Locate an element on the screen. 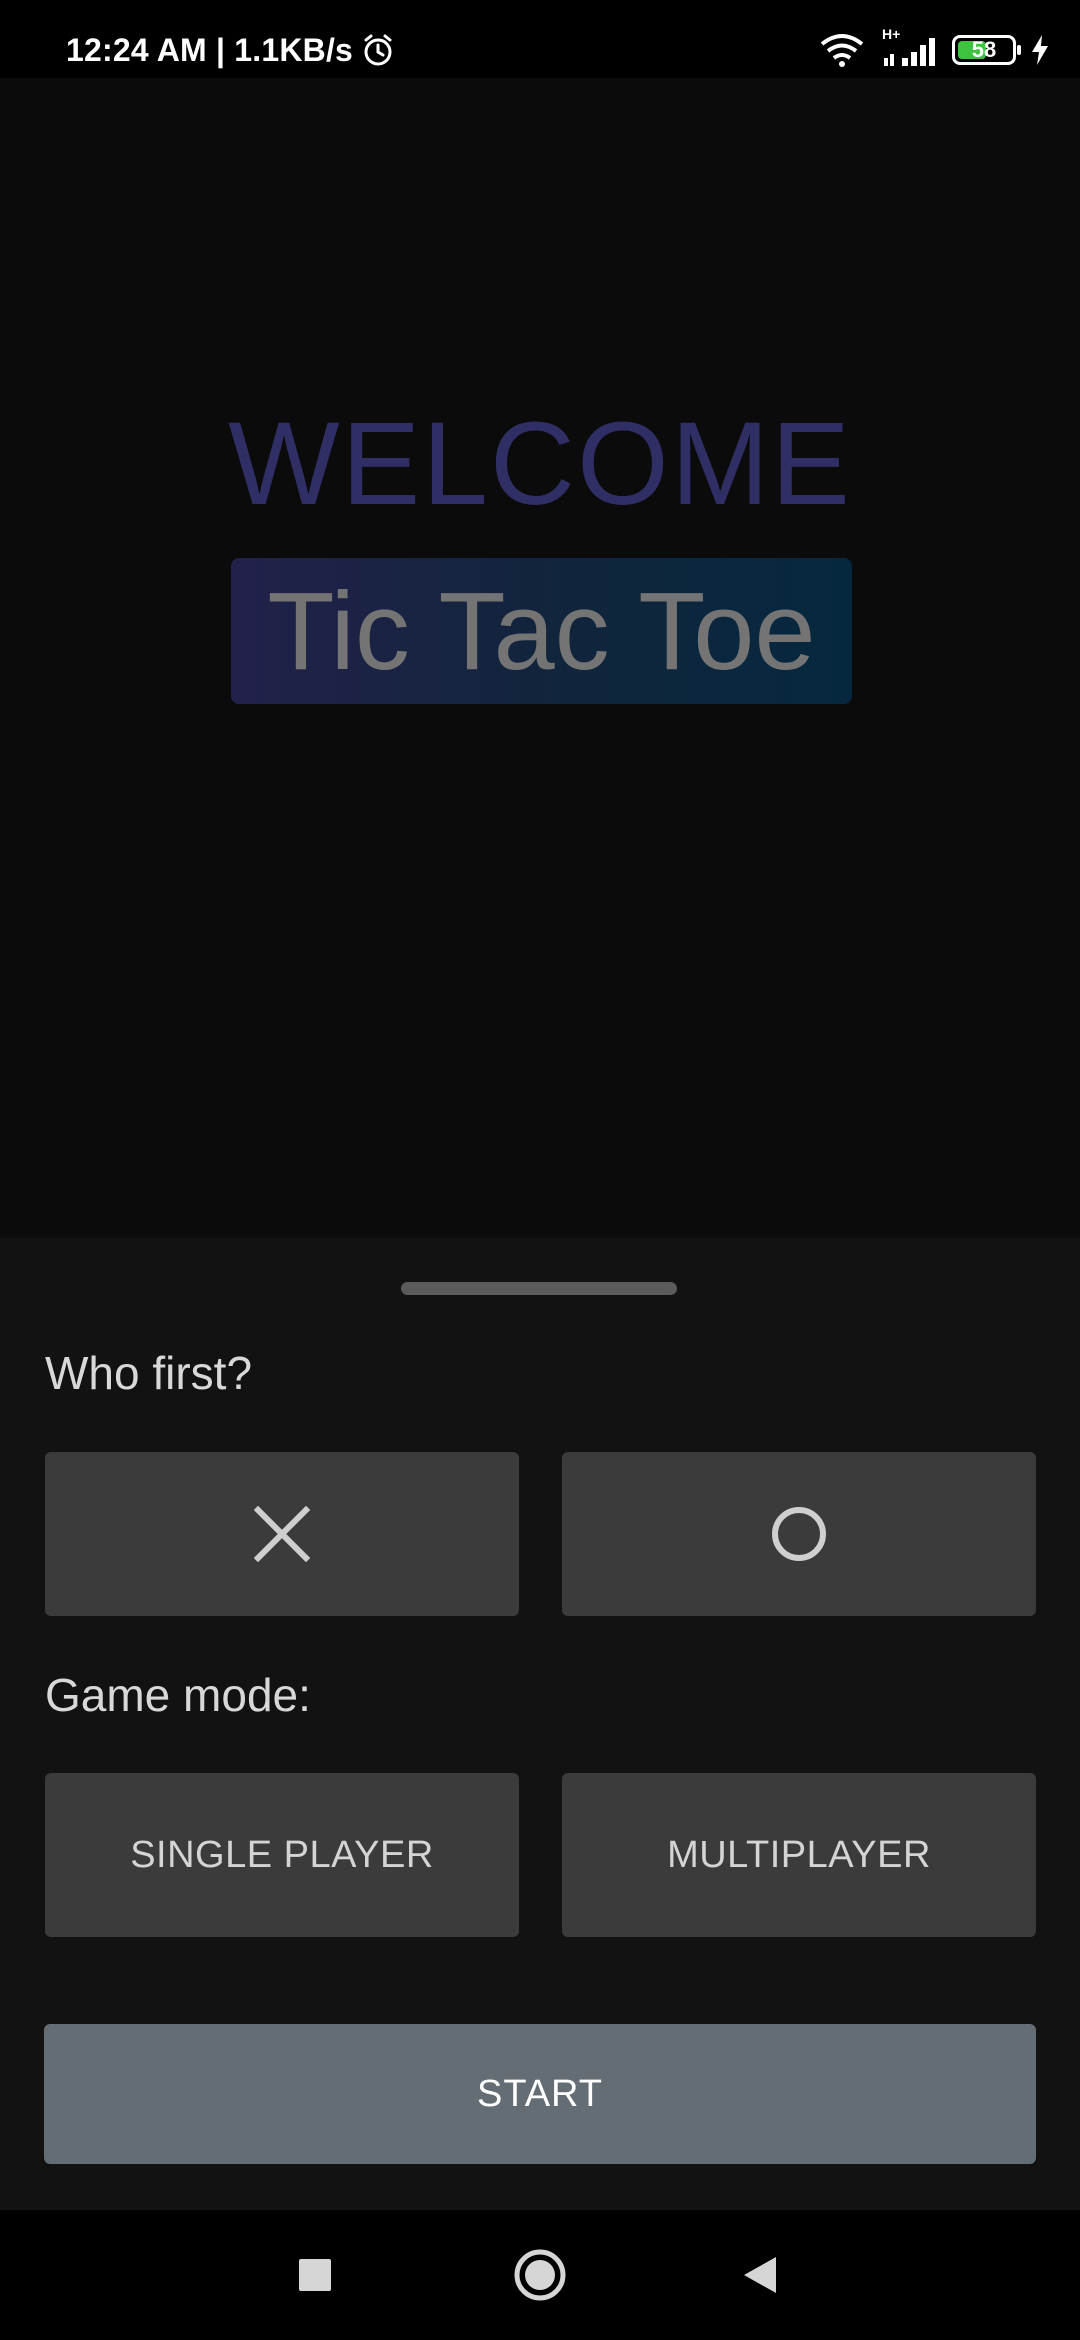 Image resolution: width=1080 pixels, height=2340 pixels. home-circle-icon is located at coordinates (540, 2275).